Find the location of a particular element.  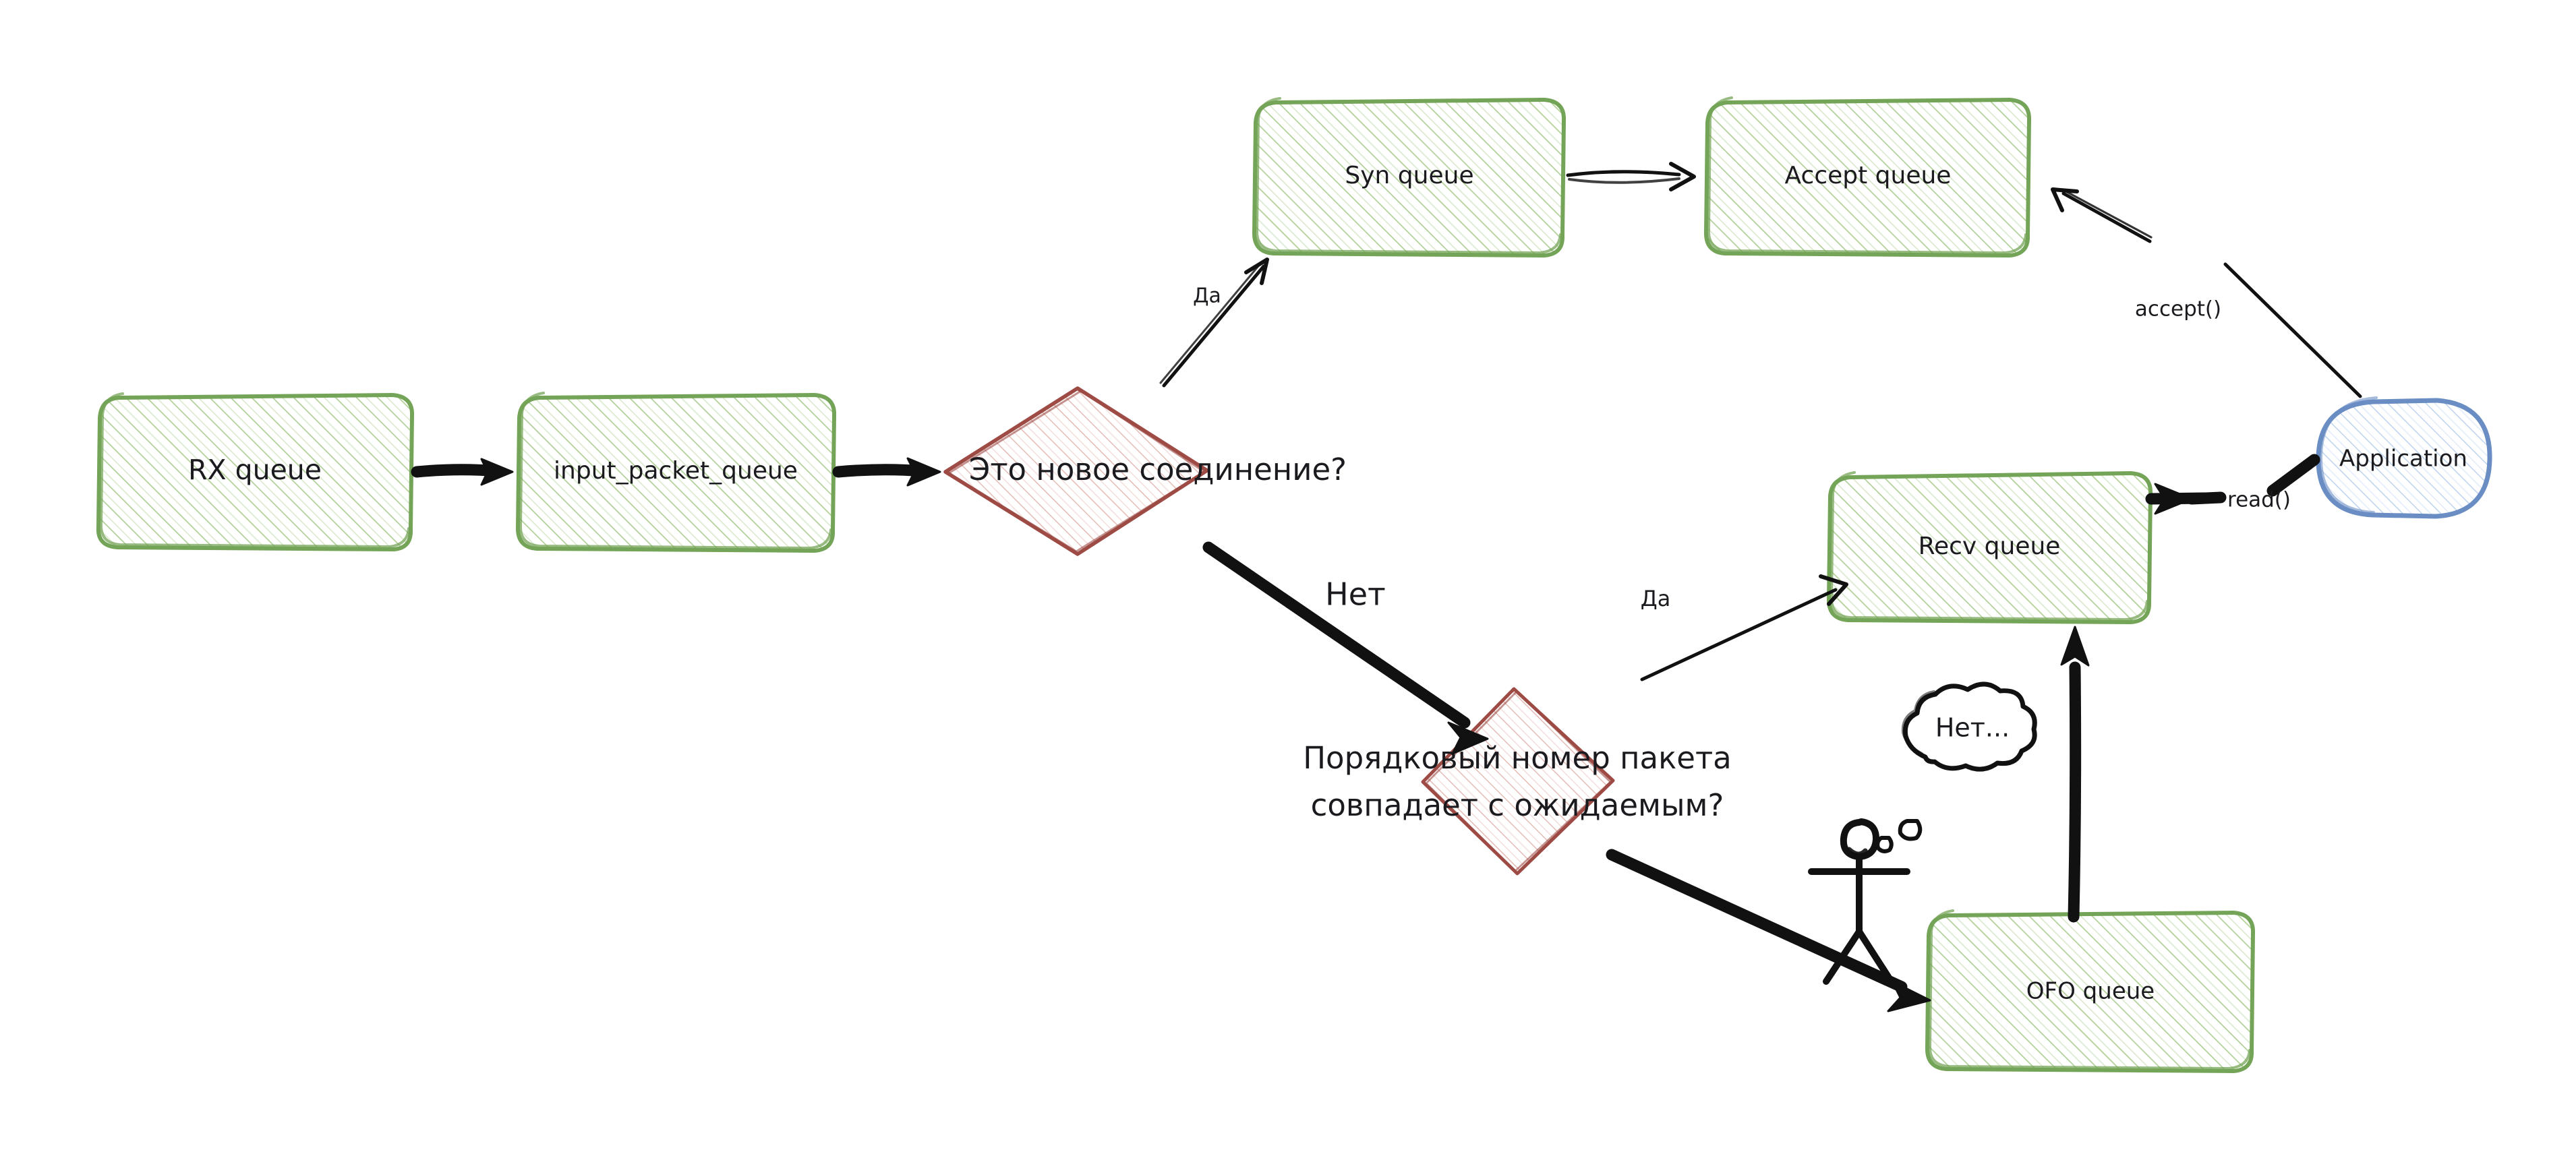

edge-decision-to-syn: Да is located at coordinates (1214, 322).